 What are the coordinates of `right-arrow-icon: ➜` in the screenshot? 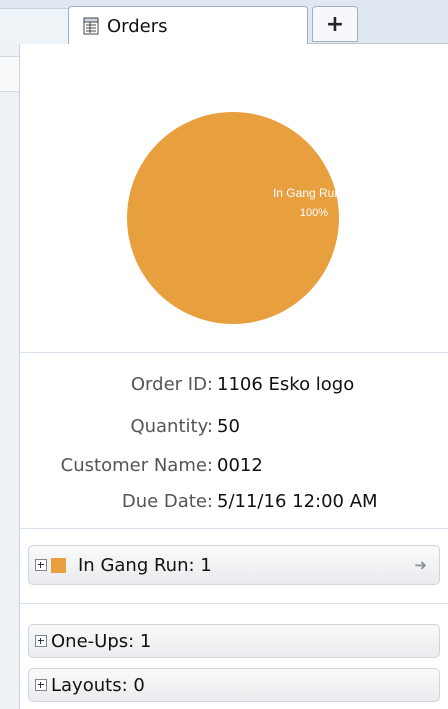 It's located at (420, 565).